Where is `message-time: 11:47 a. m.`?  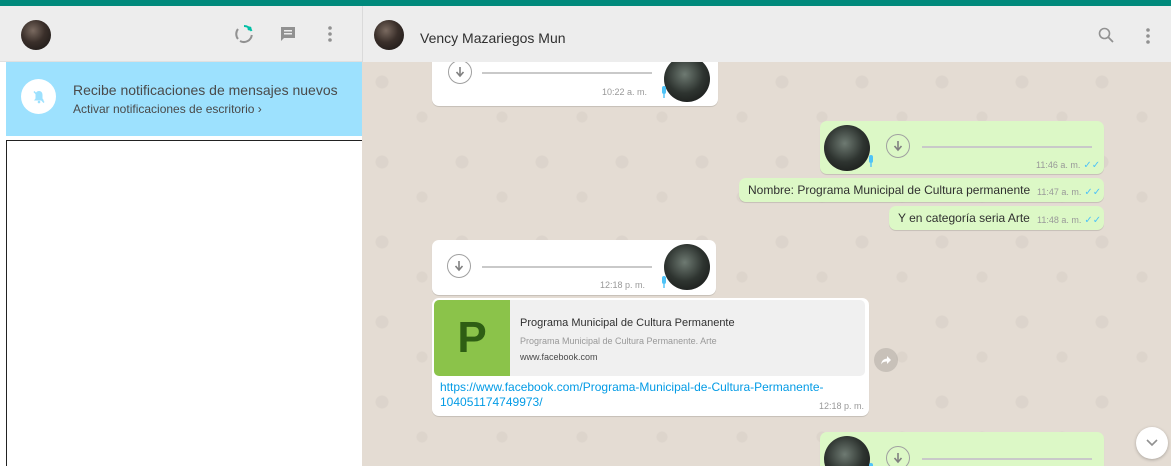
message-time: 11:47 a. m. is located at coordinates (1059, 192).